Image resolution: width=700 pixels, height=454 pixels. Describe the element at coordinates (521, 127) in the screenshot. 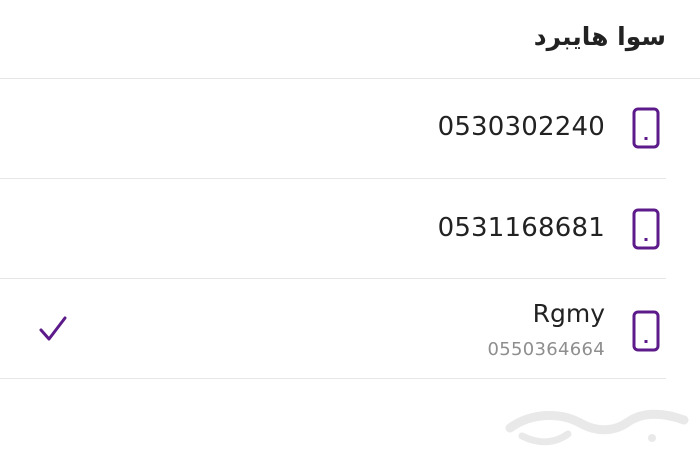

I see `line-number: 0530302240` at that location.